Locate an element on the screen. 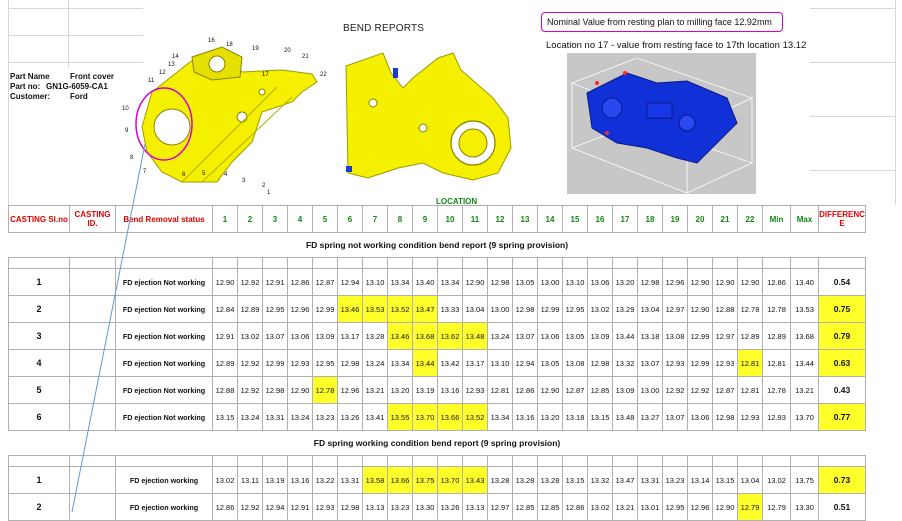 The height and width of the screenshot is (521, 902). difference-cell: 0.63 is located at coordinates (842, 363).